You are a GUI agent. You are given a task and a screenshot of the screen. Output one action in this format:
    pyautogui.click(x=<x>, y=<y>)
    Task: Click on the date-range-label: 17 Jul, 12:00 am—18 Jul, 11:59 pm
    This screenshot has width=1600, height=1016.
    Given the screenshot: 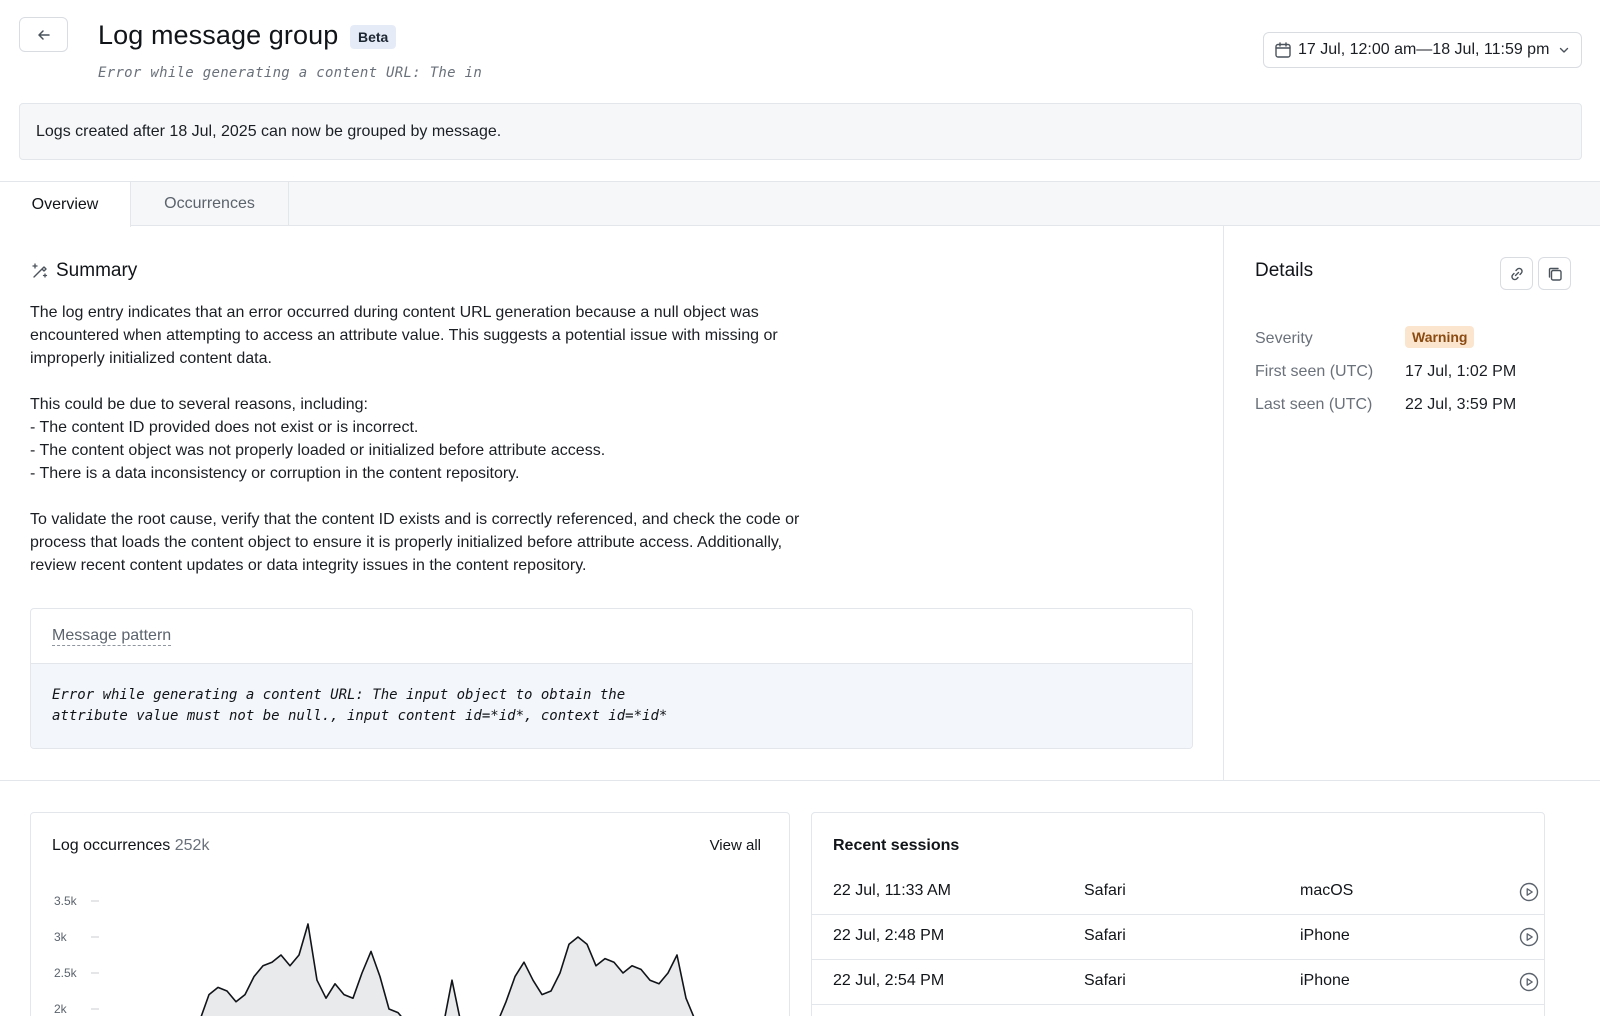 What is the action you would take?
    pyautogui.click(x=1424, y=49)
    